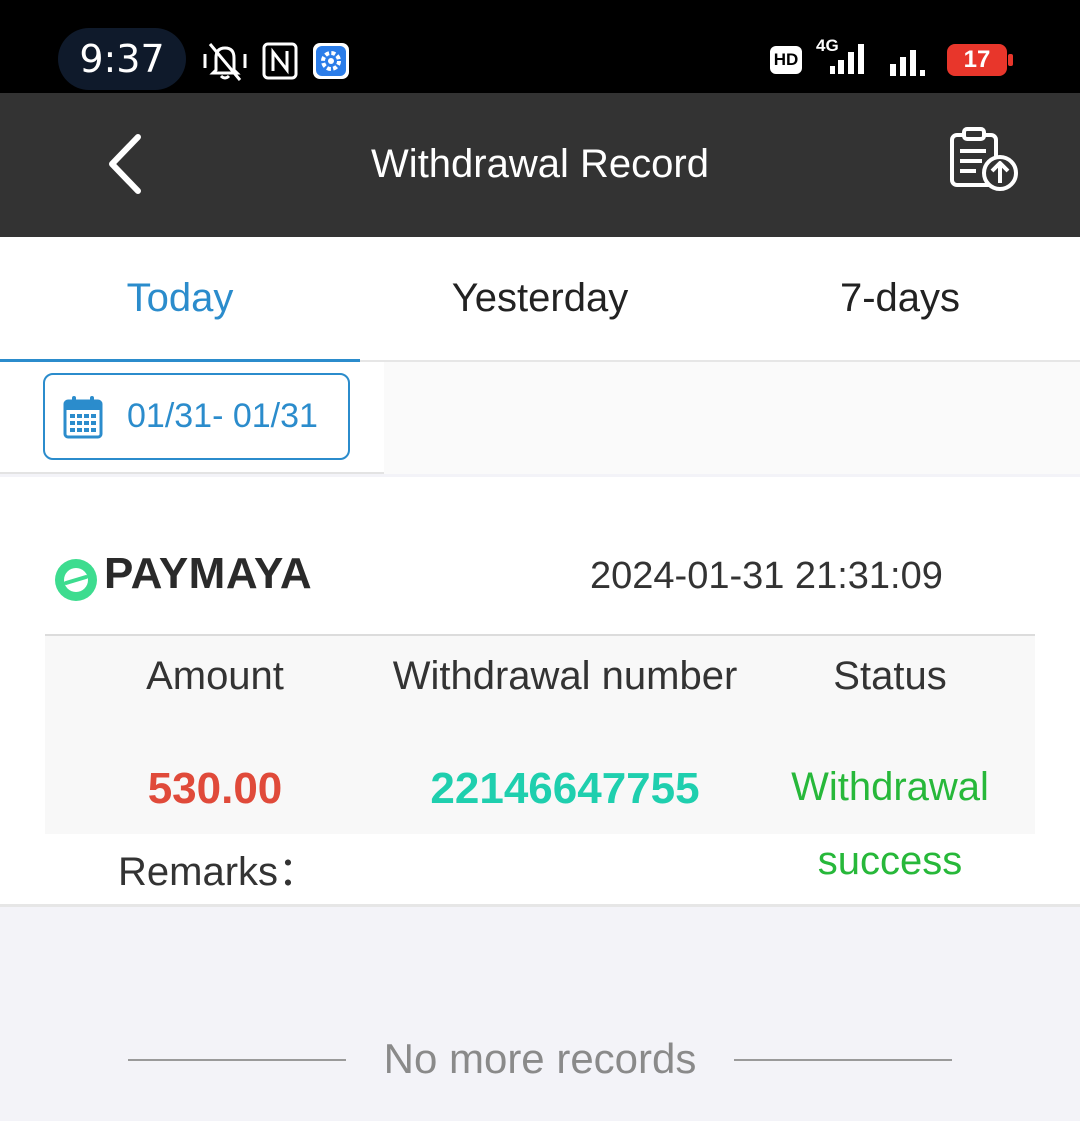 This screenshot has height=1121, width=1080. What do you see at coordinates (890, 861) in the screenshot?
I see `status-value-line2: success` at bounding box center [890, 861].